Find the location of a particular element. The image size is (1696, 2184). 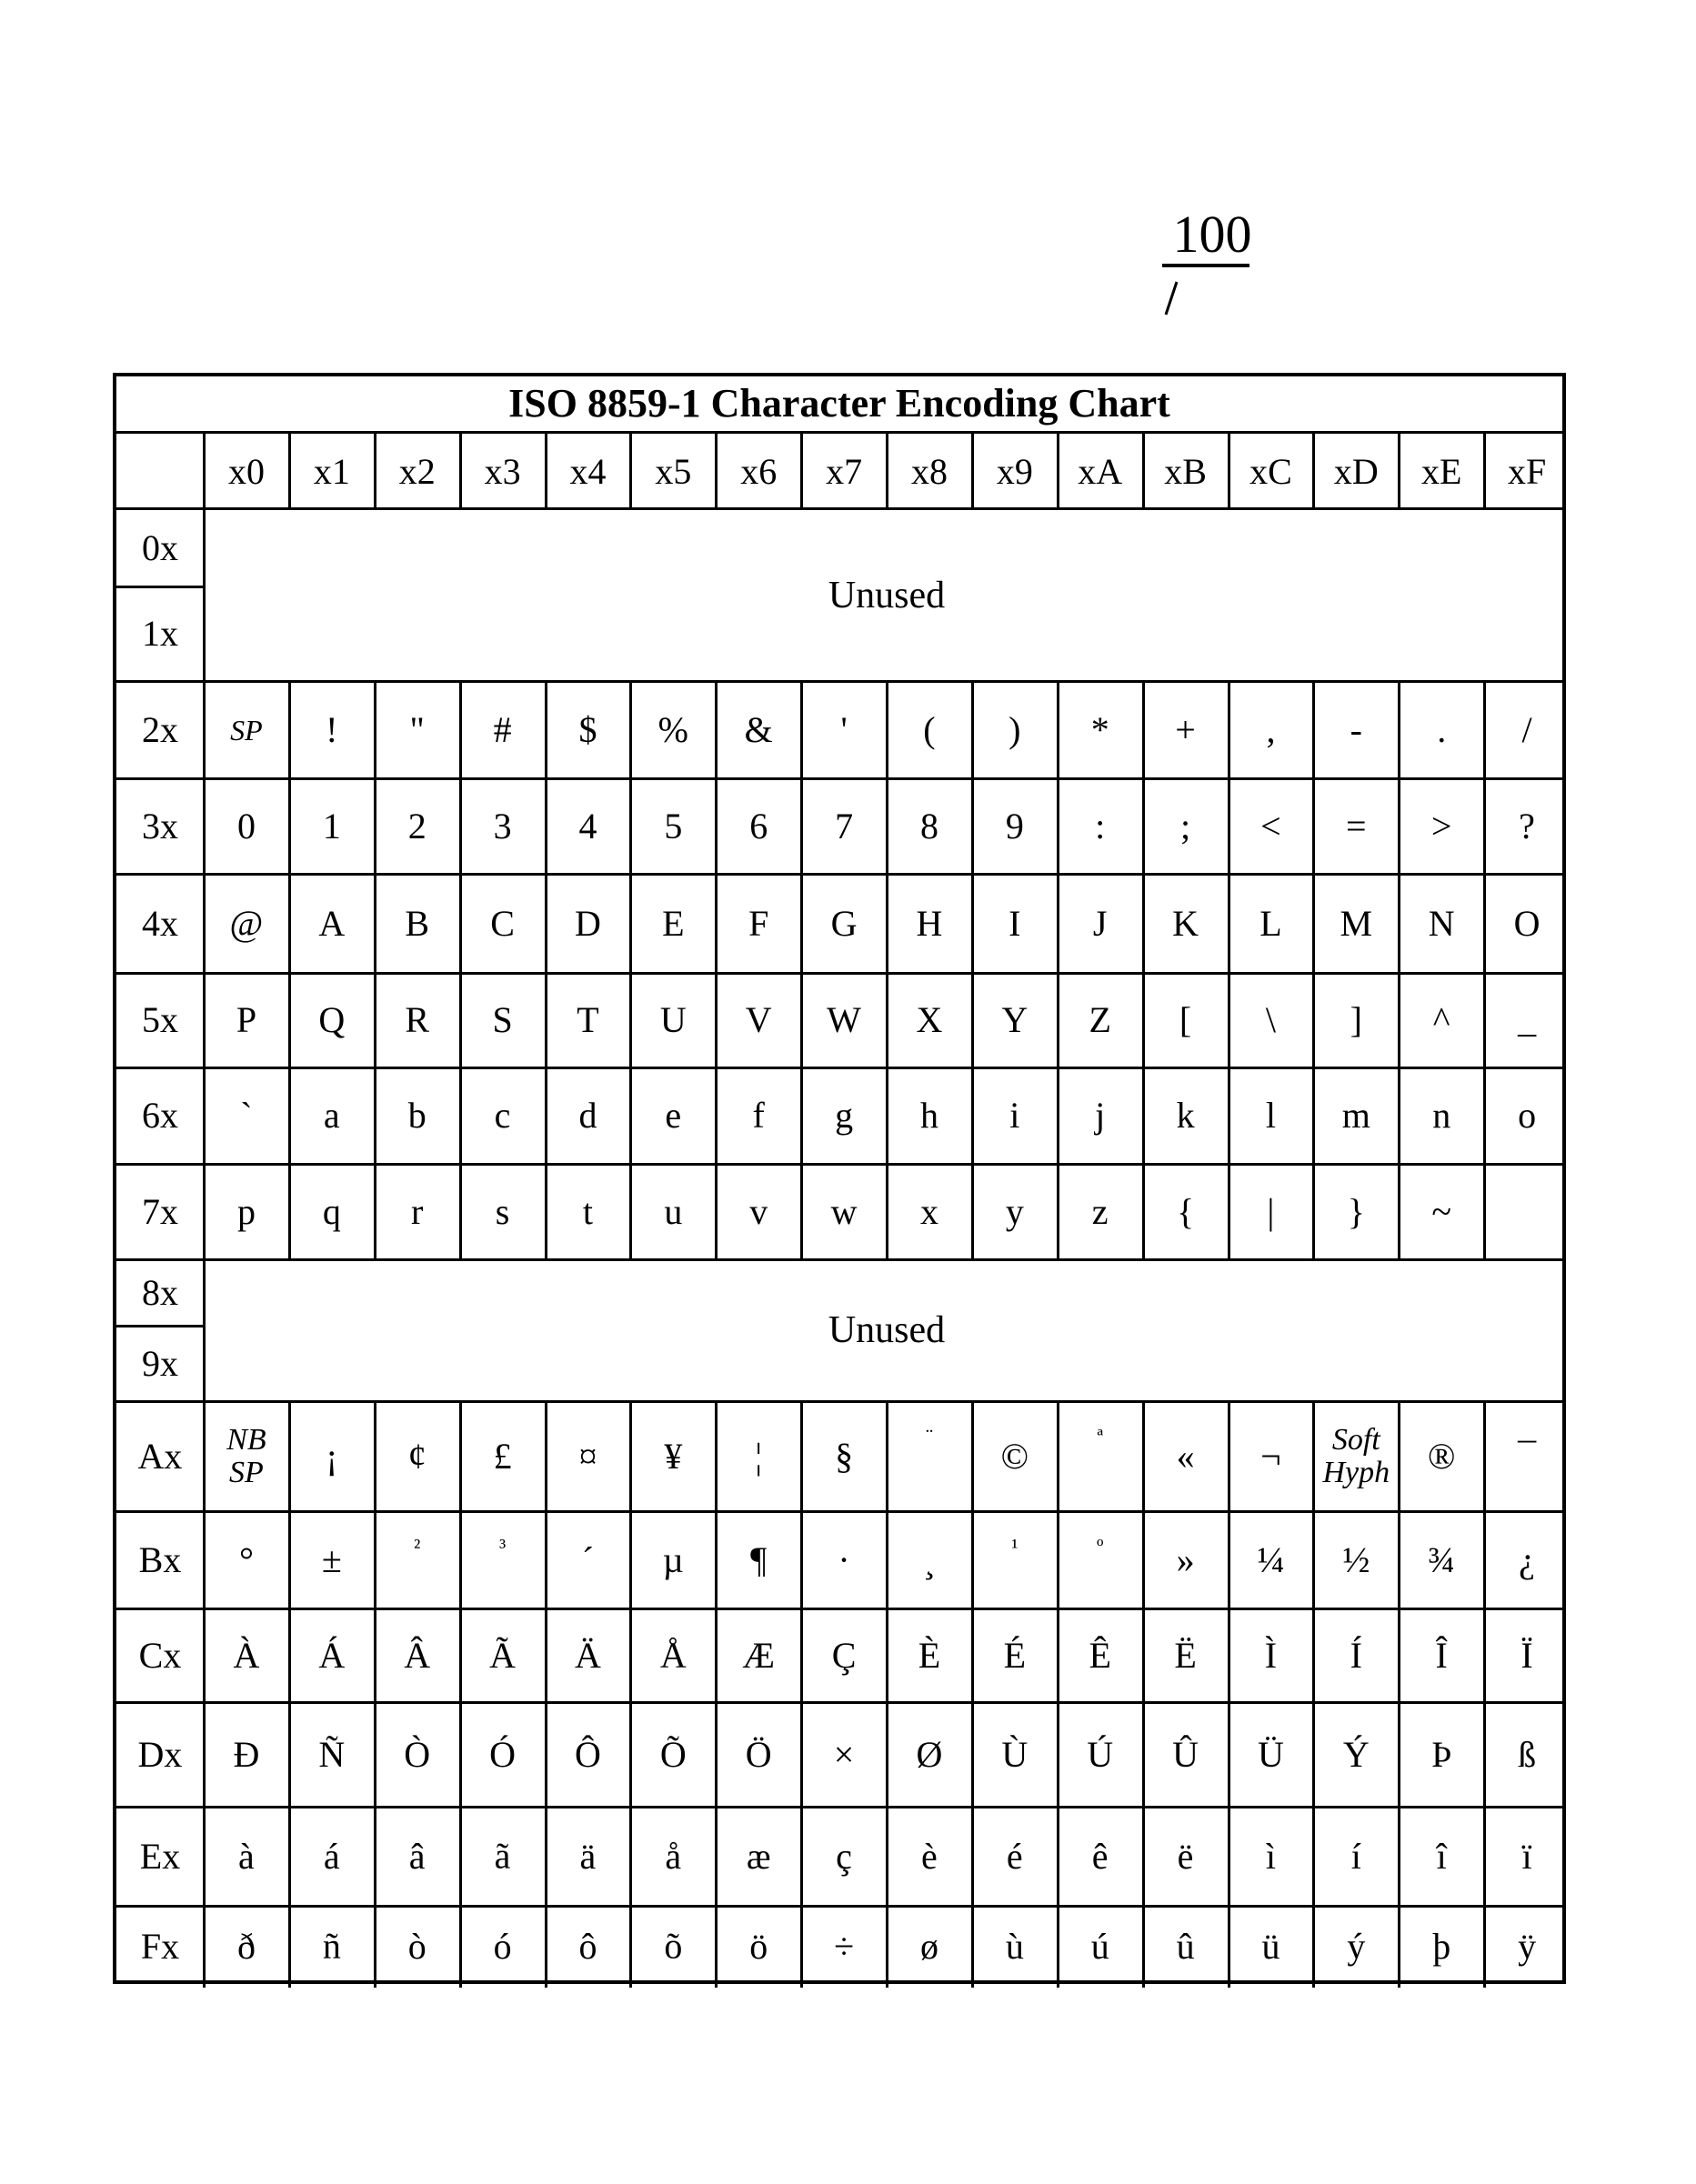

char-cell: 4 is located at coordinates (587, 826).